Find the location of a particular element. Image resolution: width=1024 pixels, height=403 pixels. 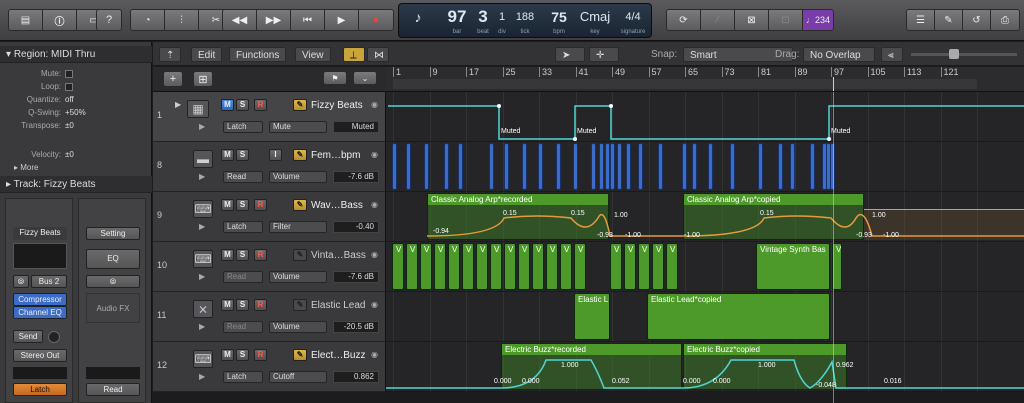

send-knob is located at coordinates (54, 337).